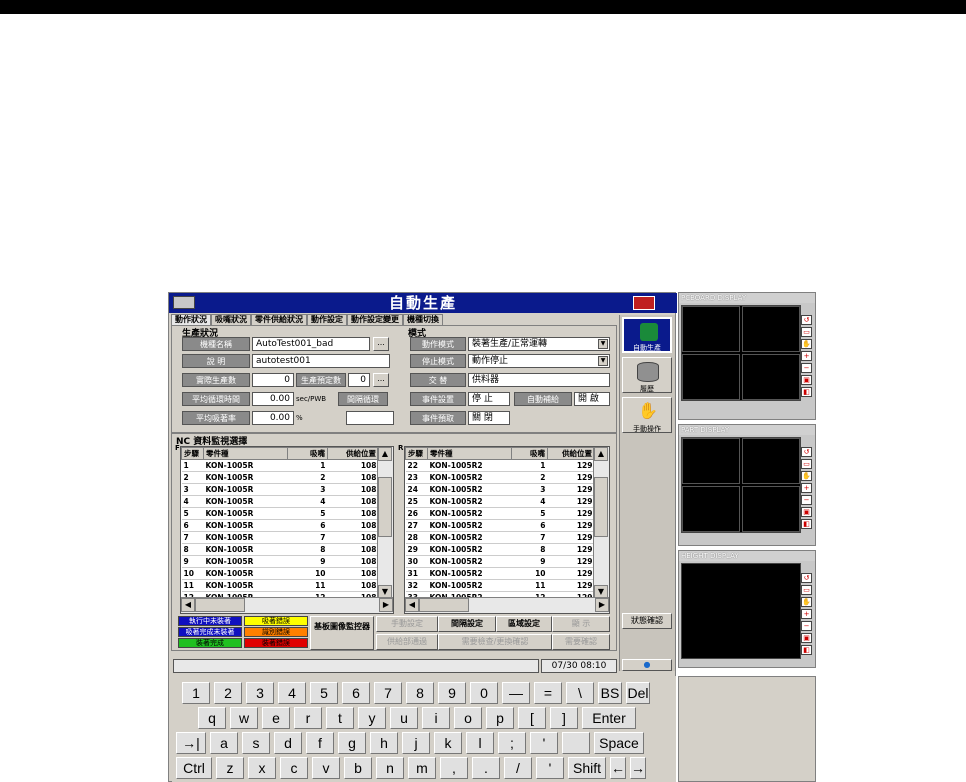 The image size is (966, 782). I want to click on key-r2-10: [, so click(532, 718).